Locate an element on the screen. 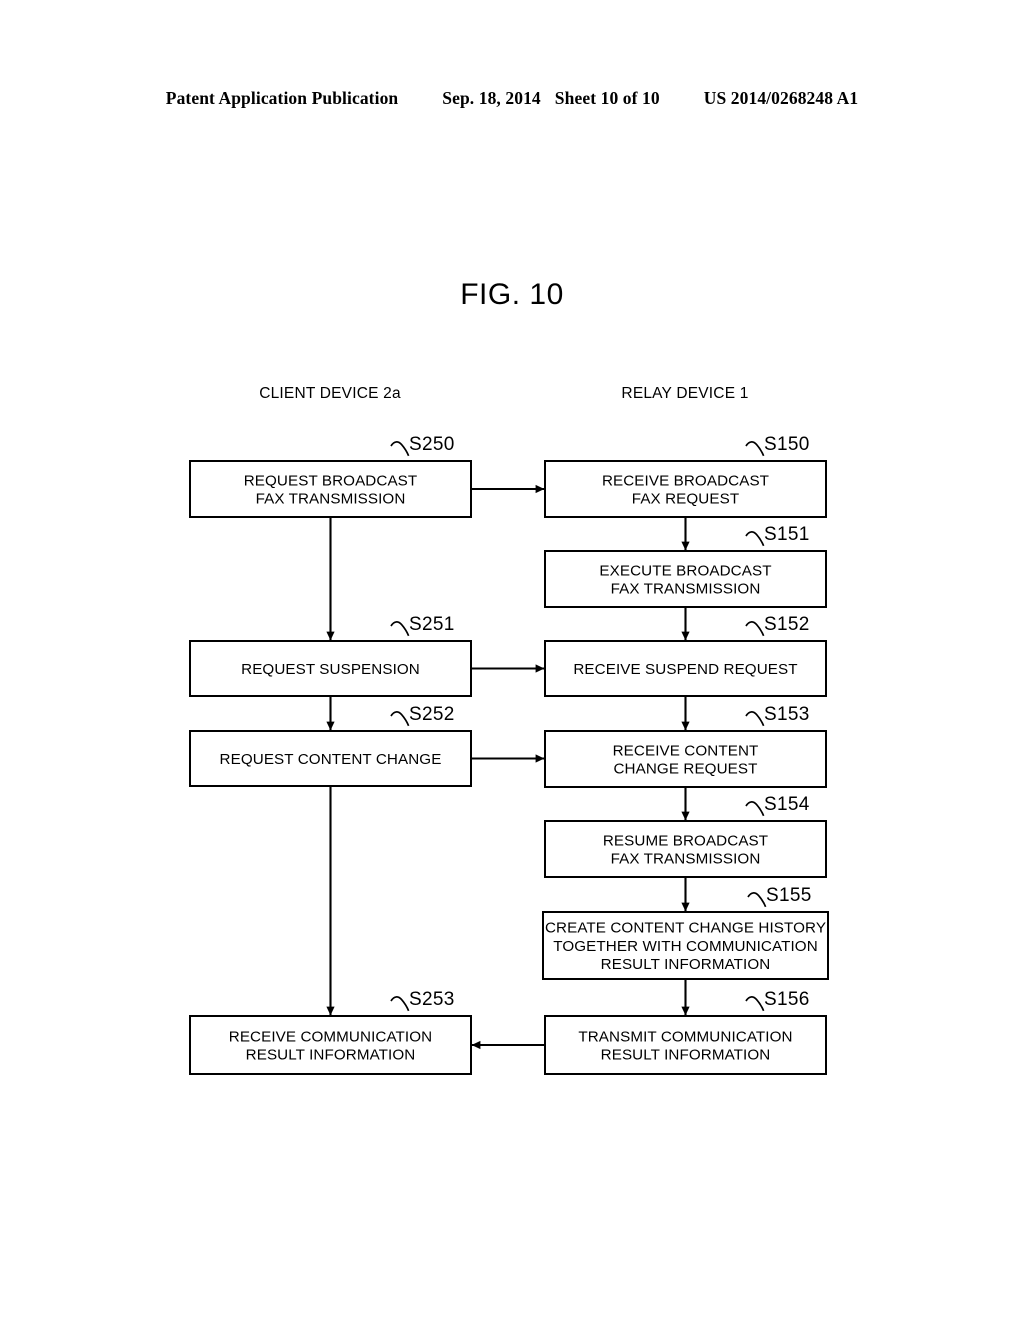 The height and width of the screenshot is (1320, 1024). step-number-S251: S251 is located at coordinates (432, 624).